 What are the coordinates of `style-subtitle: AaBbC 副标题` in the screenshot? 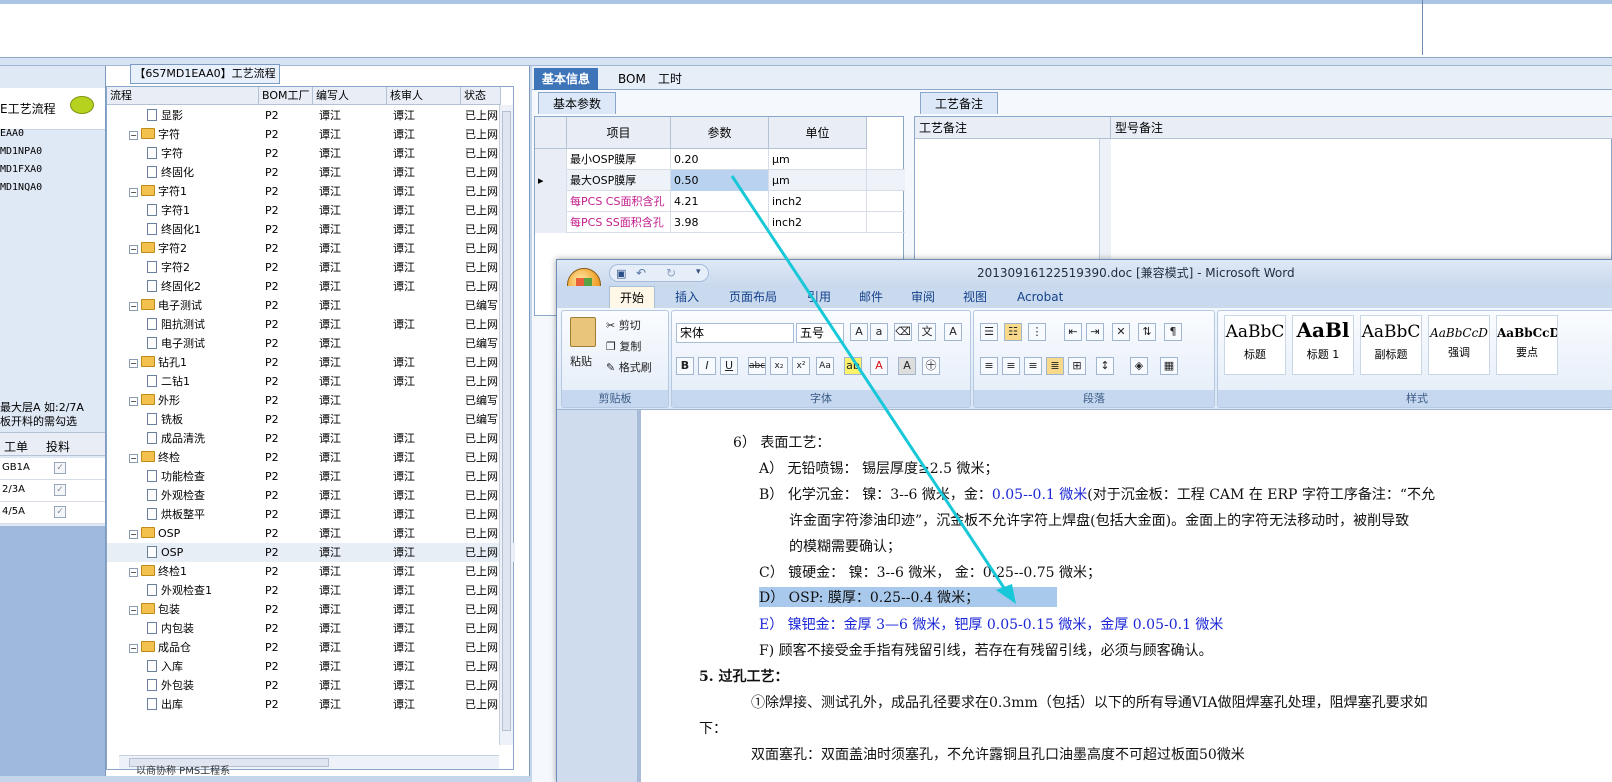 It's located at (1391, 345).